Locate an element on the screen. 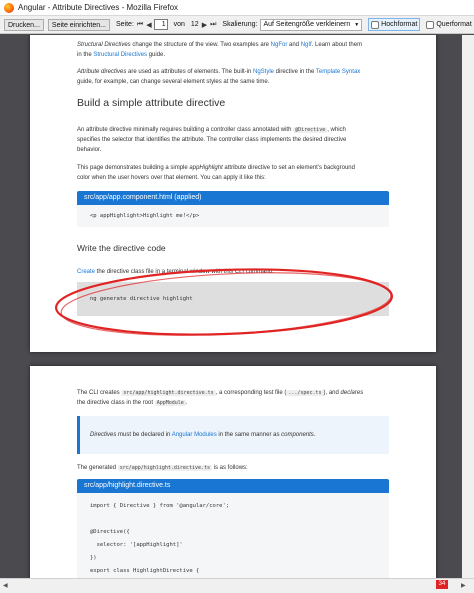 This screenshot has height=593, width=474. portrait-icon is located at coordinates (375, 24).